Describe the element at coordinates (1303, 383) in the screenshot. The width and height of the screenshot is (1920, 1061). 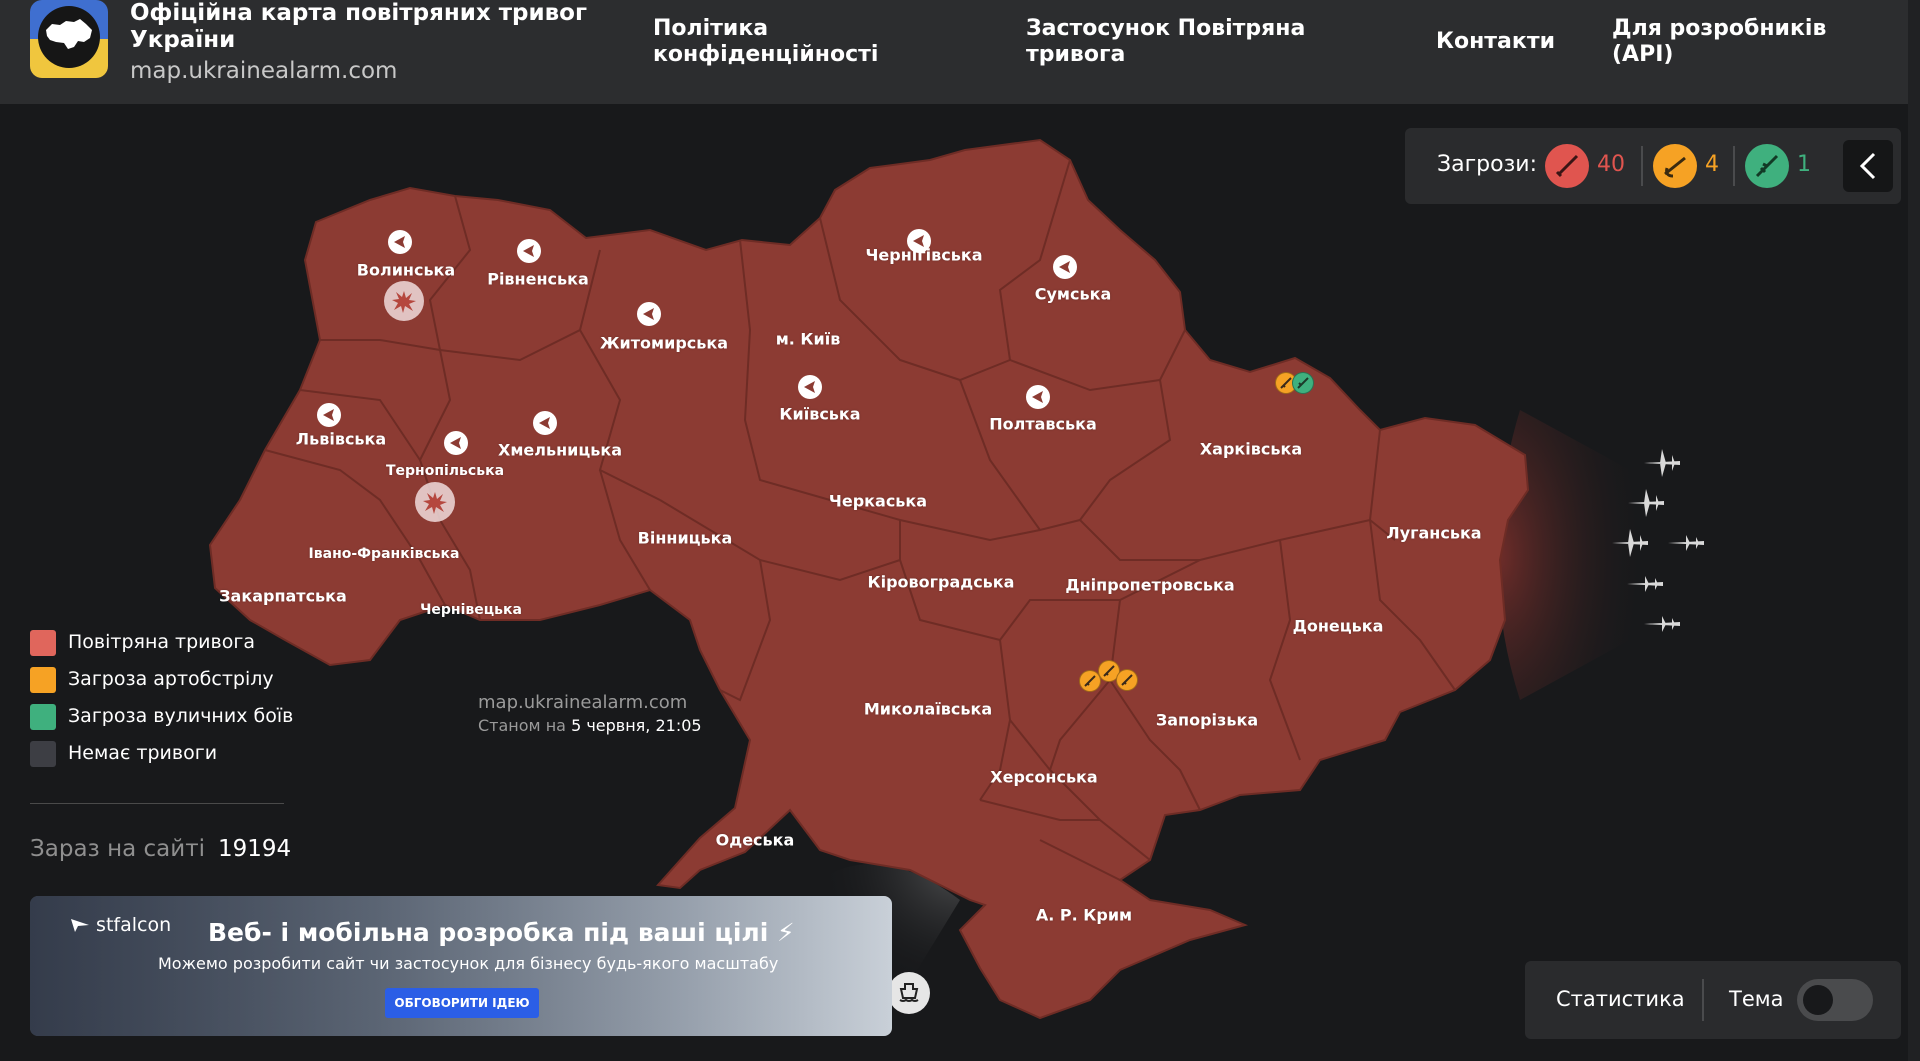
I see `street-fighting-icon` at that location.